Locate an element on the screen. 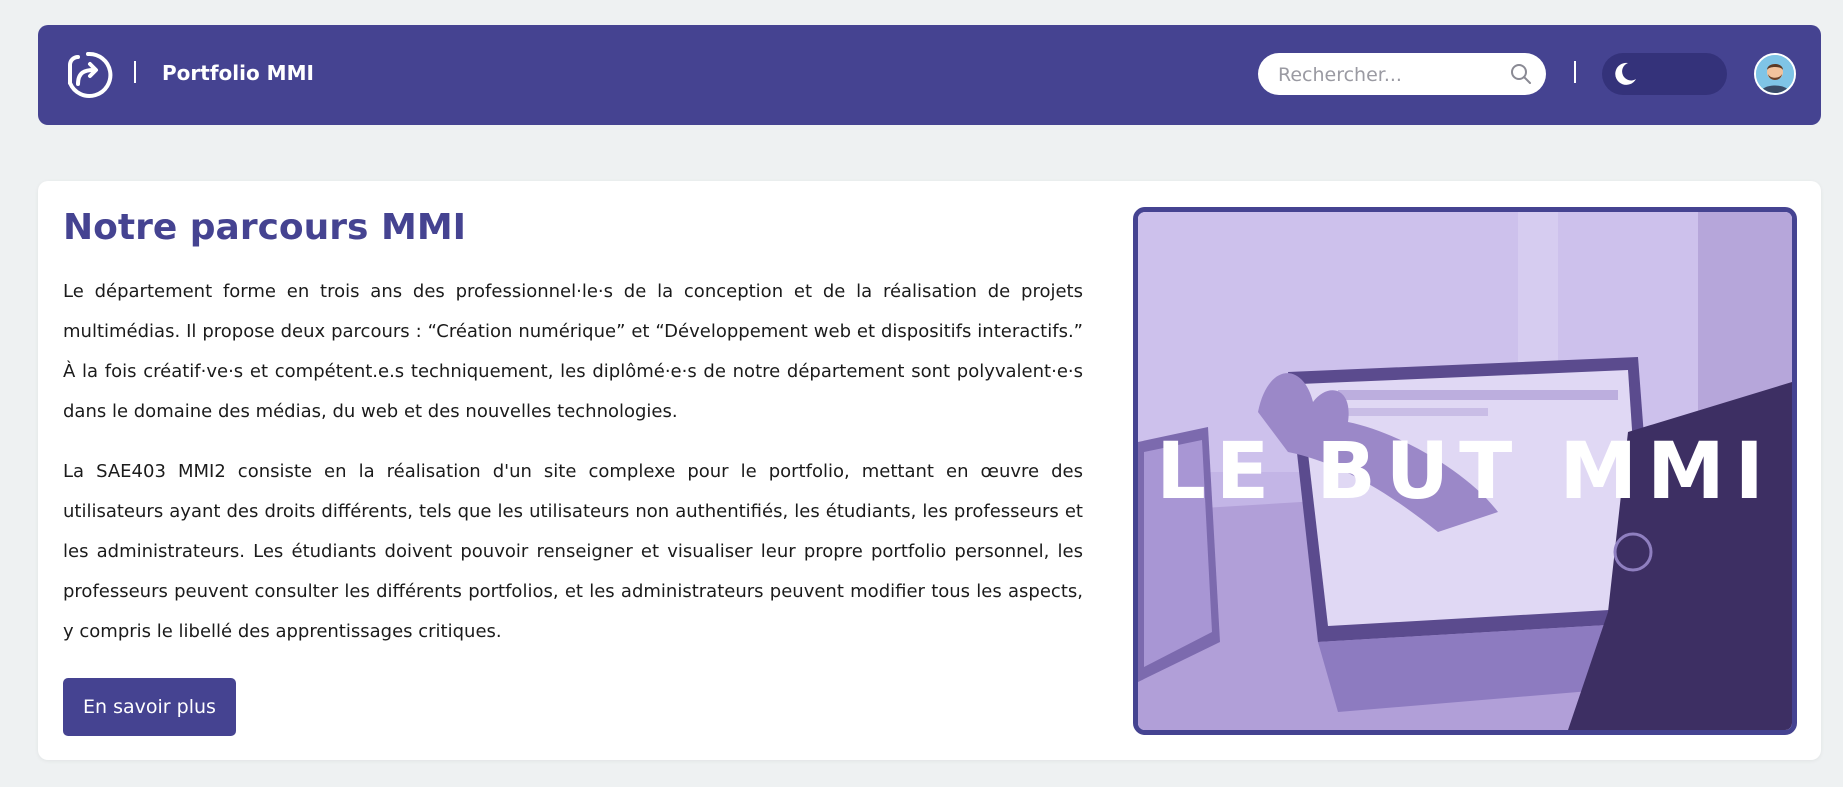  hero-caption: LE BUT MMI is located at coordinates (1465, 472).